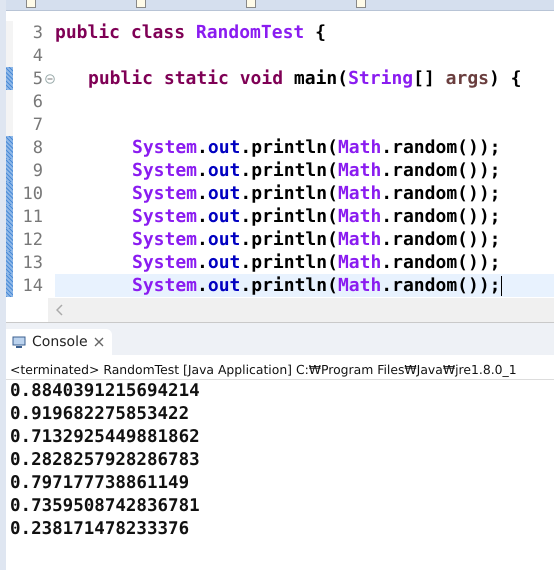  What do you see at coordinates (37, 170) in the screenshot?
I see `line-number: 9` at bounding box center [37, 170].